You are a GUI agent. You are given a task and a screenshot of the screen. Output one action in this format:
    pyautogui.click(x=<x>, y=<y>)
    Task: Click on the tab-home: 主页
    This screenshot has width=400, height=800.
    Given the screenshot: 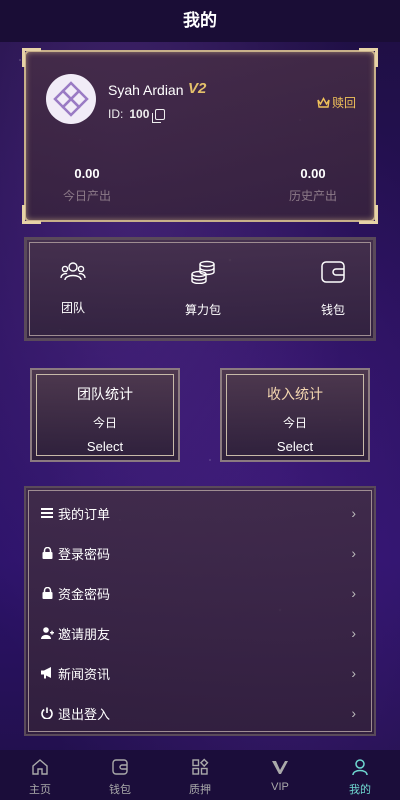 What is the action you would take?
    pyautogui.click(x=40, y=776)
    